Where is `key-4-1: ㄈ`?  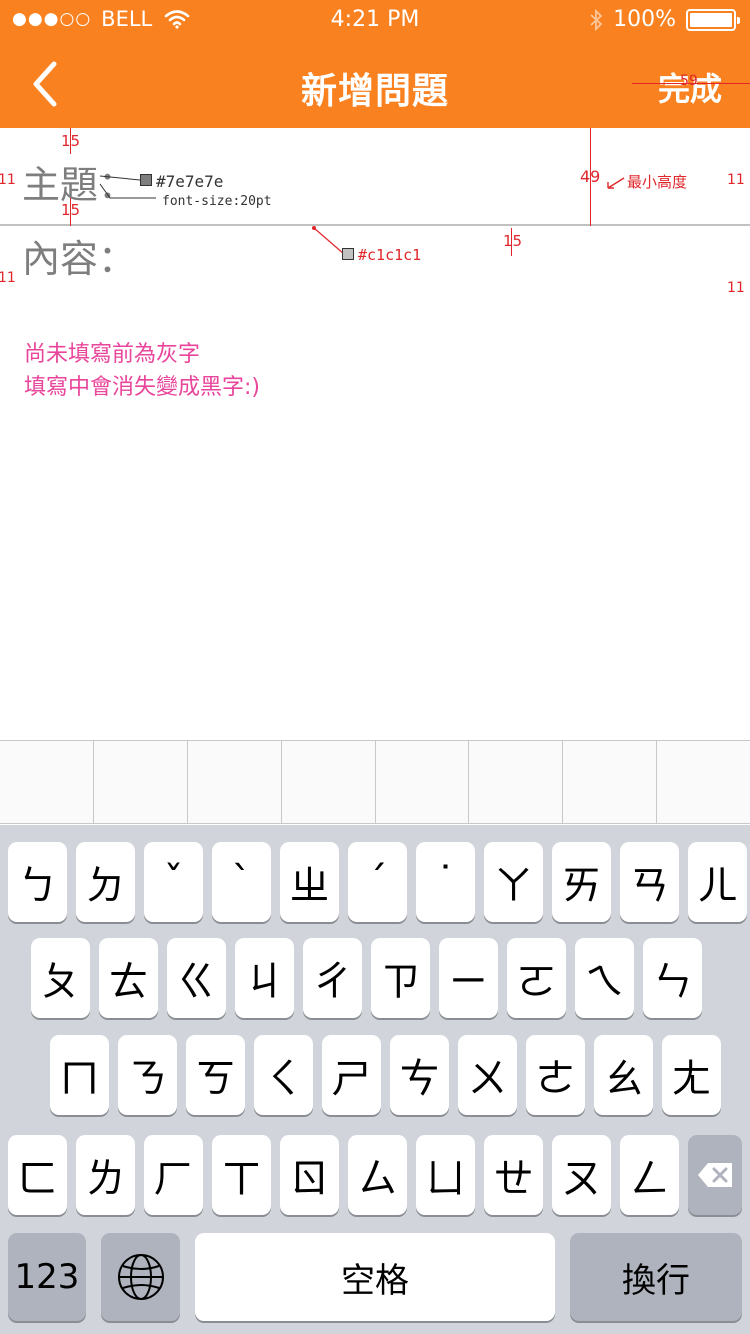 key-4-1: ㄈ is located at coordinates (37, 1175).